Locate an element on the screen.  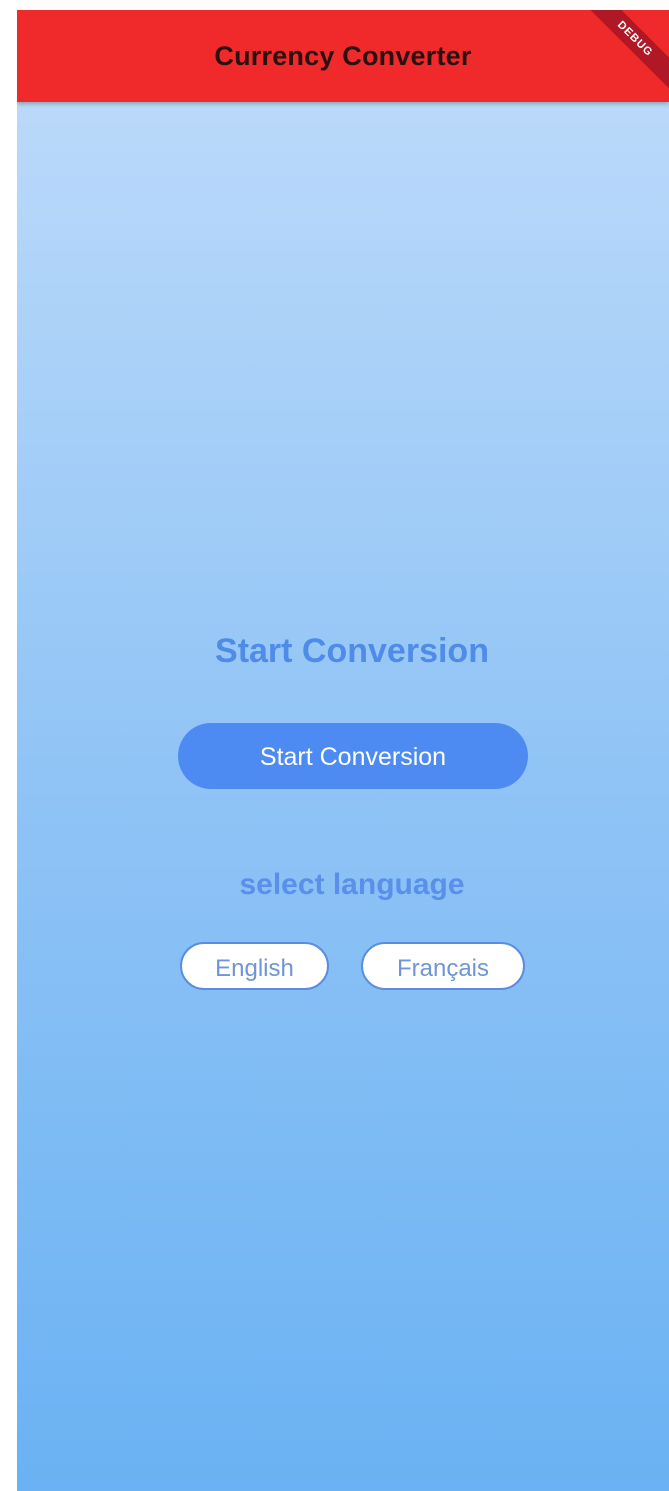
language-french-button: Français is located at coordinates (443, 966).